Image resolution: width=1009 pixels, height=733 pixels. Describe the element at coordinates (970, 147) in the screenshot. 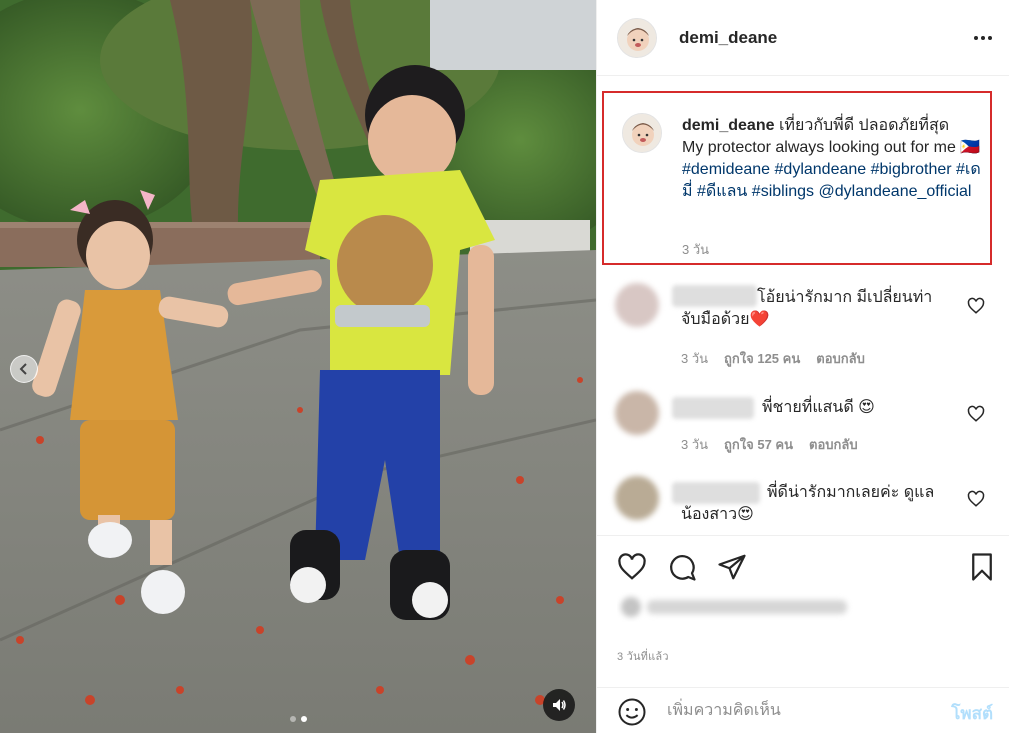

I see `caption-emoji: 🇵🇭` at that location.